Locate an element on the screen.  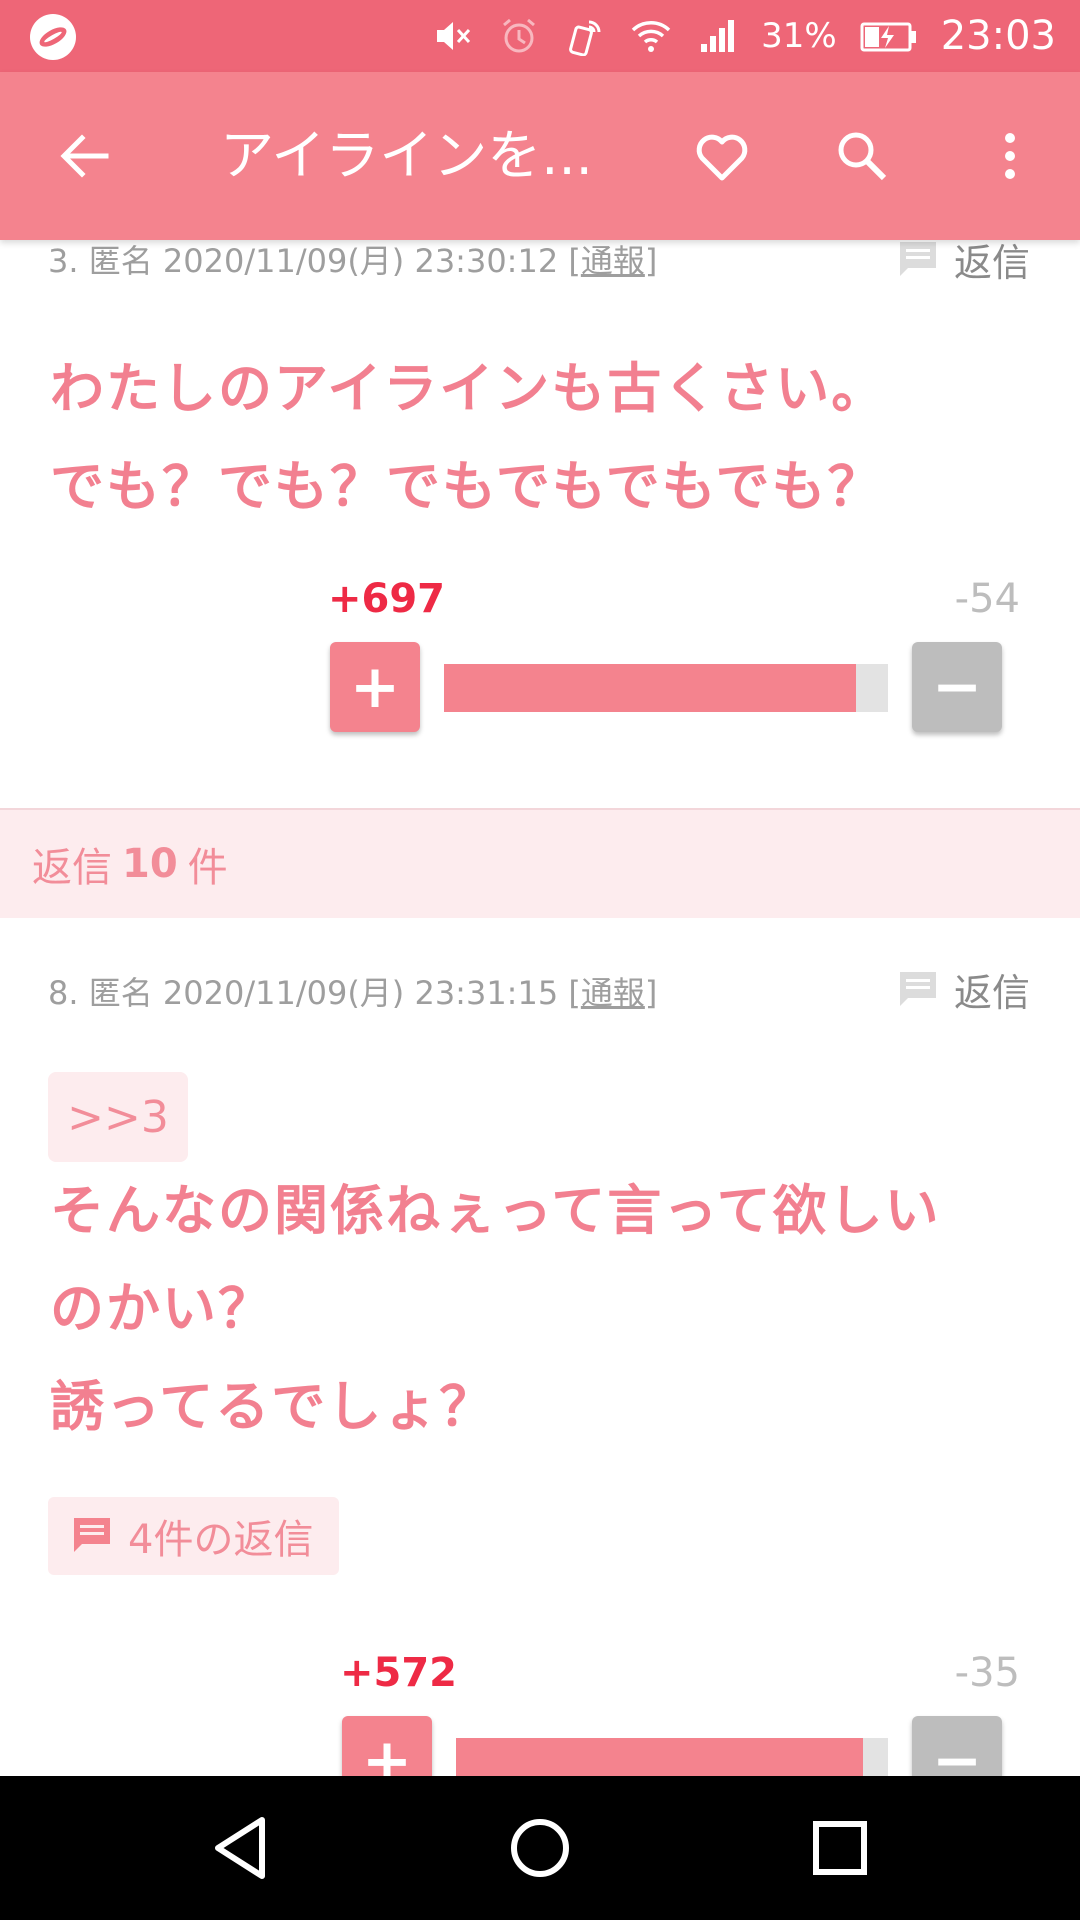
comment-body: わたしのアイラインも古くさい。 でも？でも？でもでもでもでも？ is located at coordinates (545, 438).